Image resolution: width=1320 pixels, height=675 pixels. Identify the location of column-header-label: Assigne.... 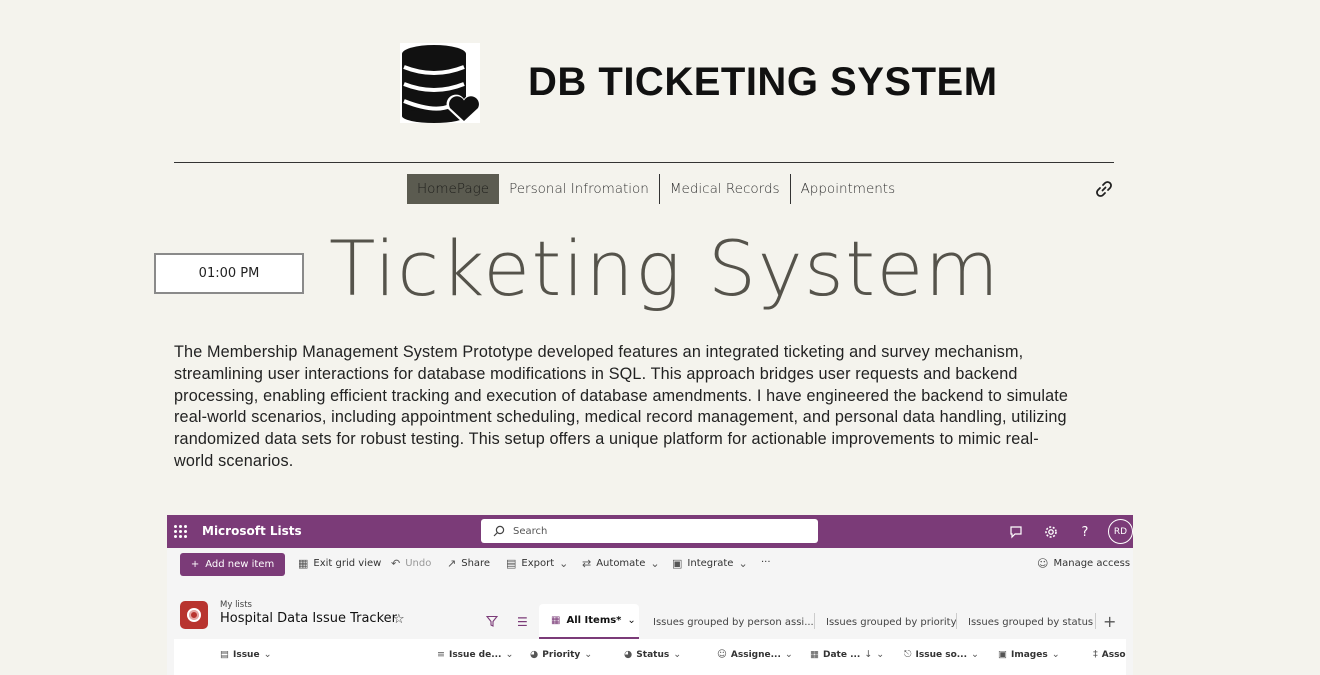
(755, 654).